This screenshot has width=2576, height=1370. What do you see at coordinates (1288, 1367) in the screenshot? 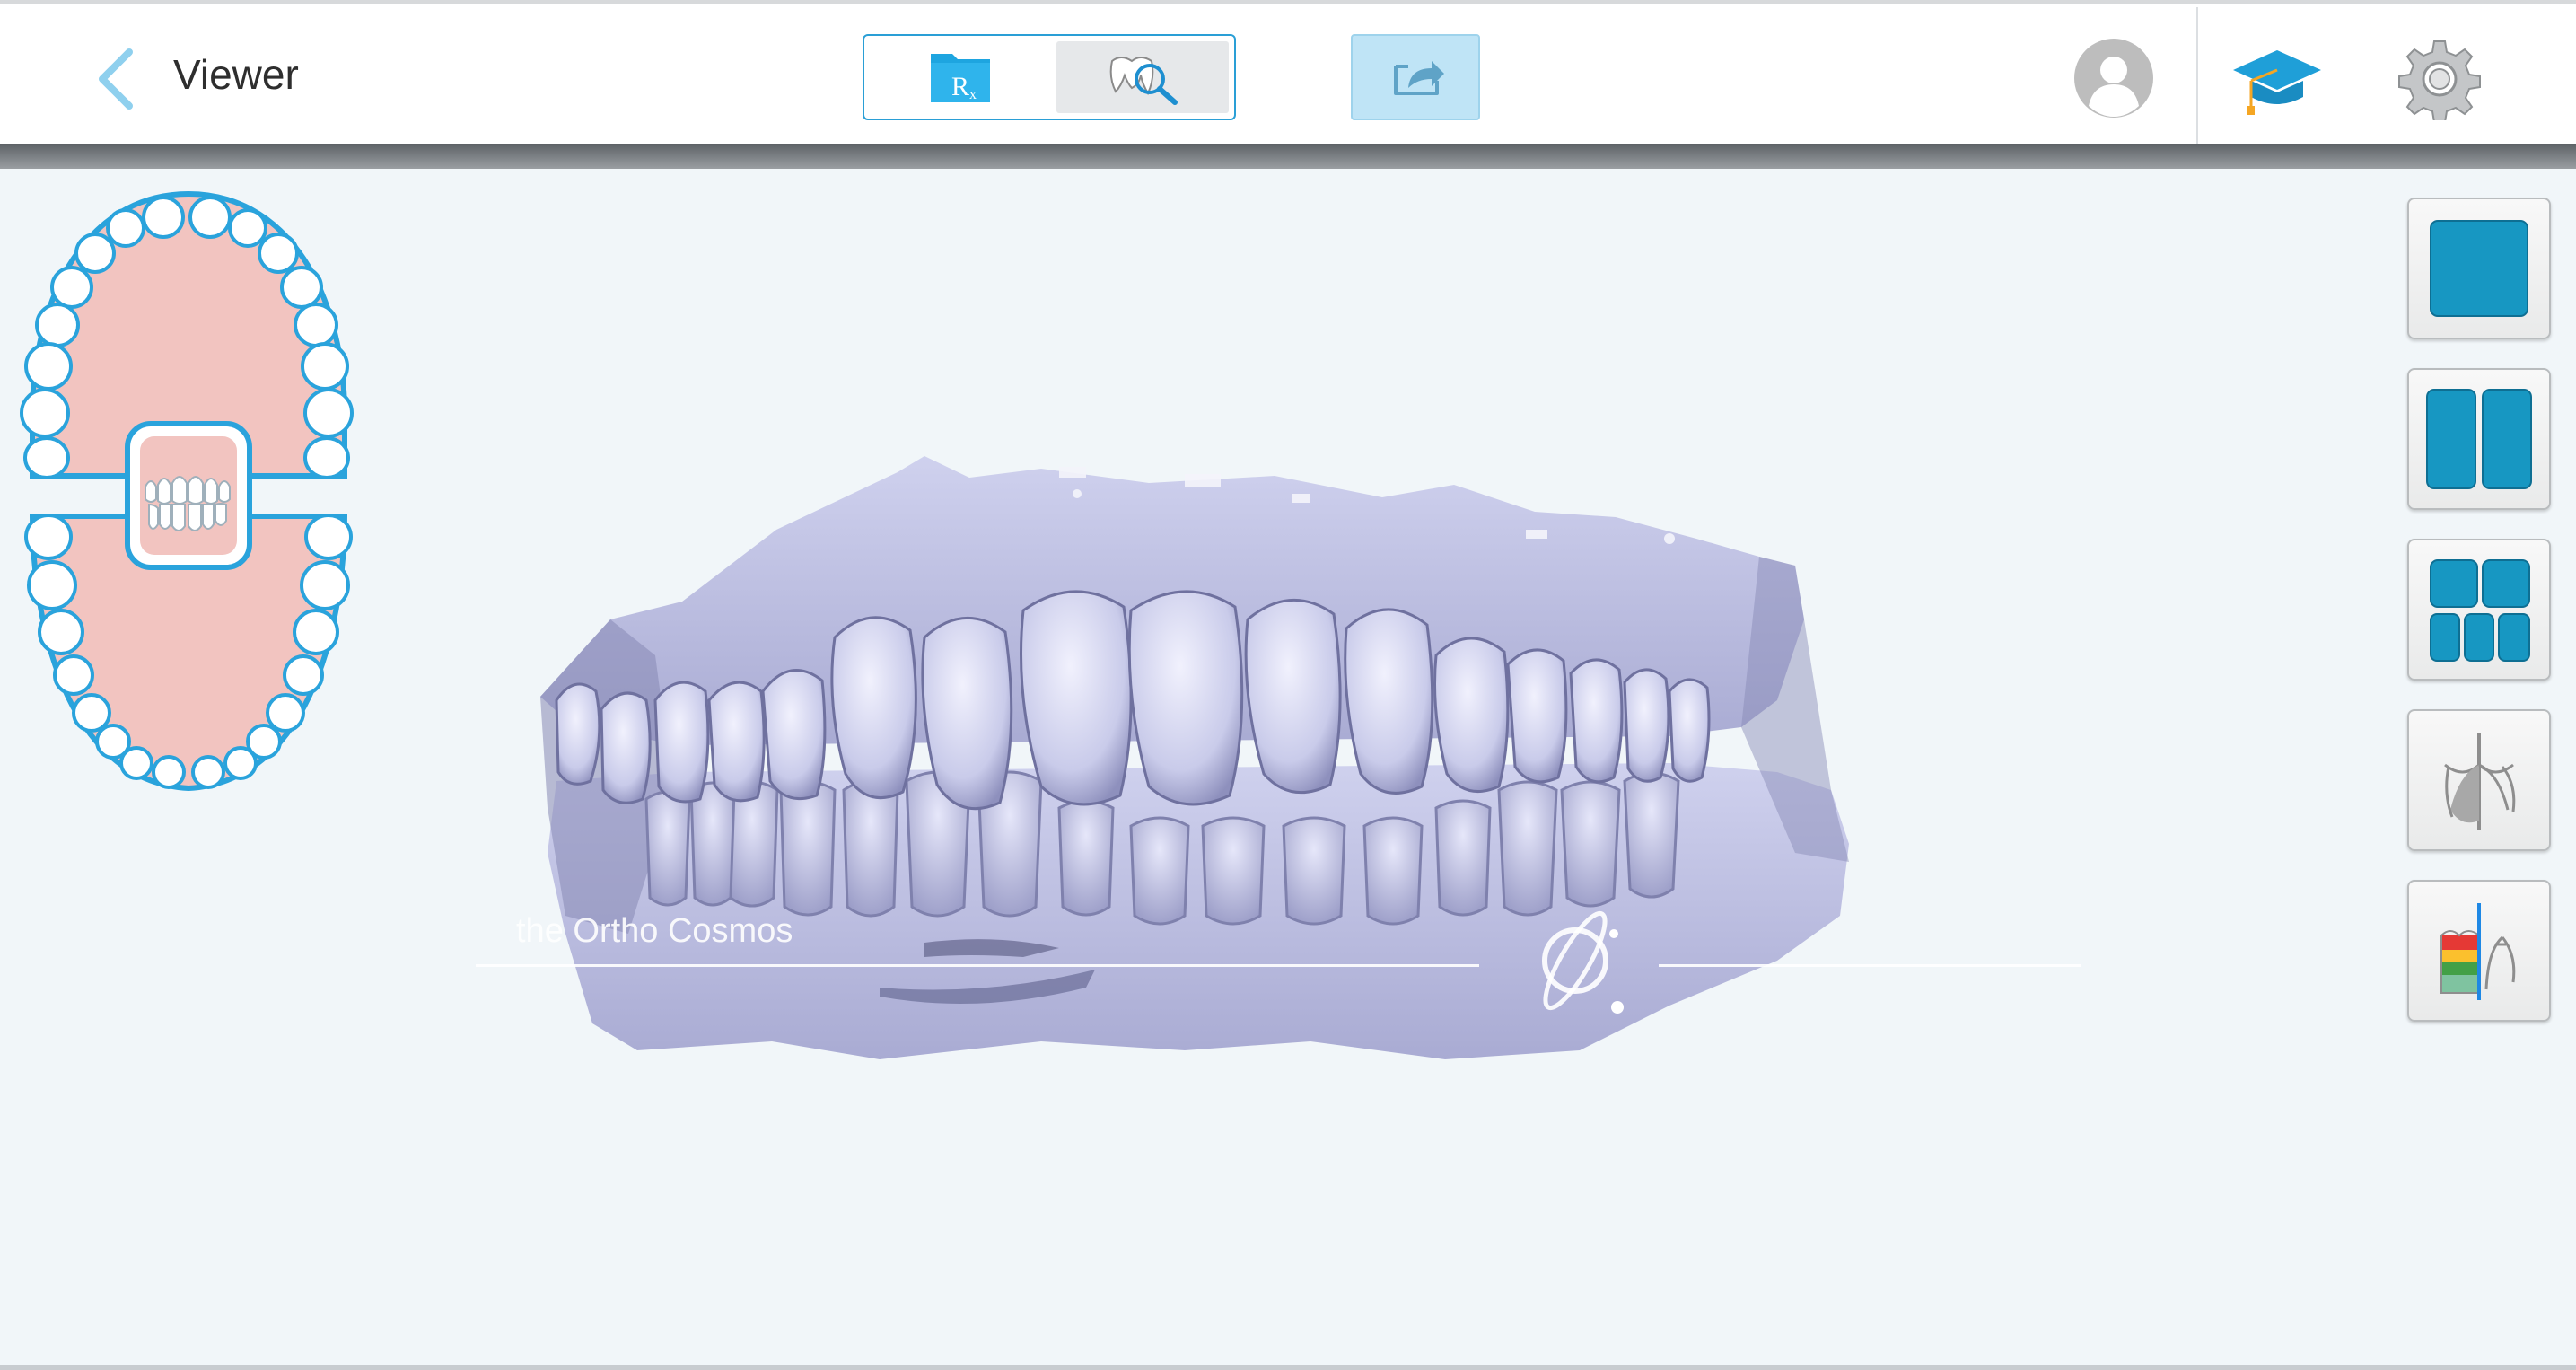
I see `bottom-border` at bounding box center [1288, 1367].